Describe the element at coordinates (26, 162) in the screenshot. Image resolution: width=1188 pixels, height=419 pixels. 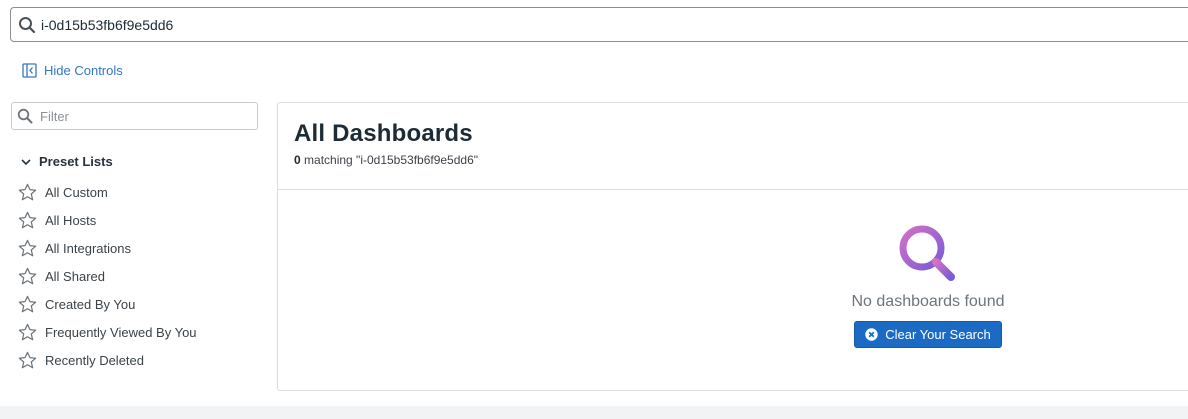
I see `chevron-down-icon` at that location.